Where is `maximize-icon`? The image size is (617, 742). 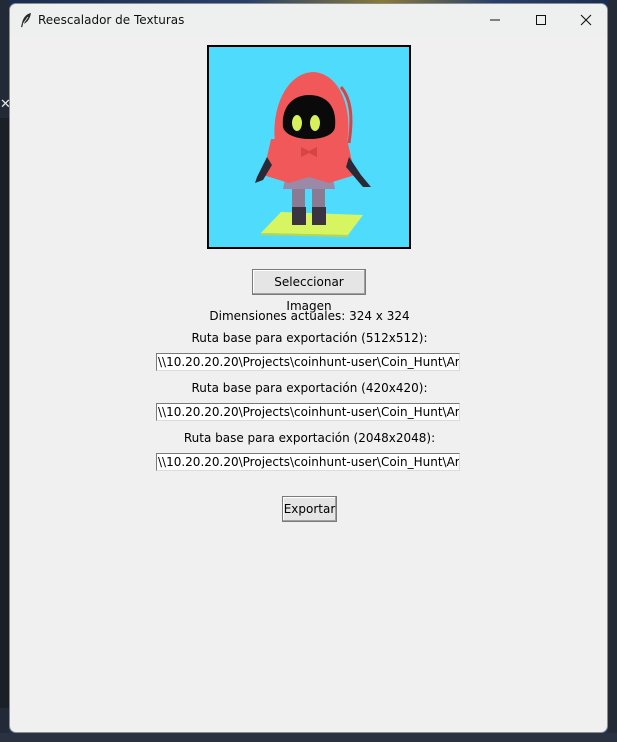
maximize-icon is located at coordinates (541, 20).